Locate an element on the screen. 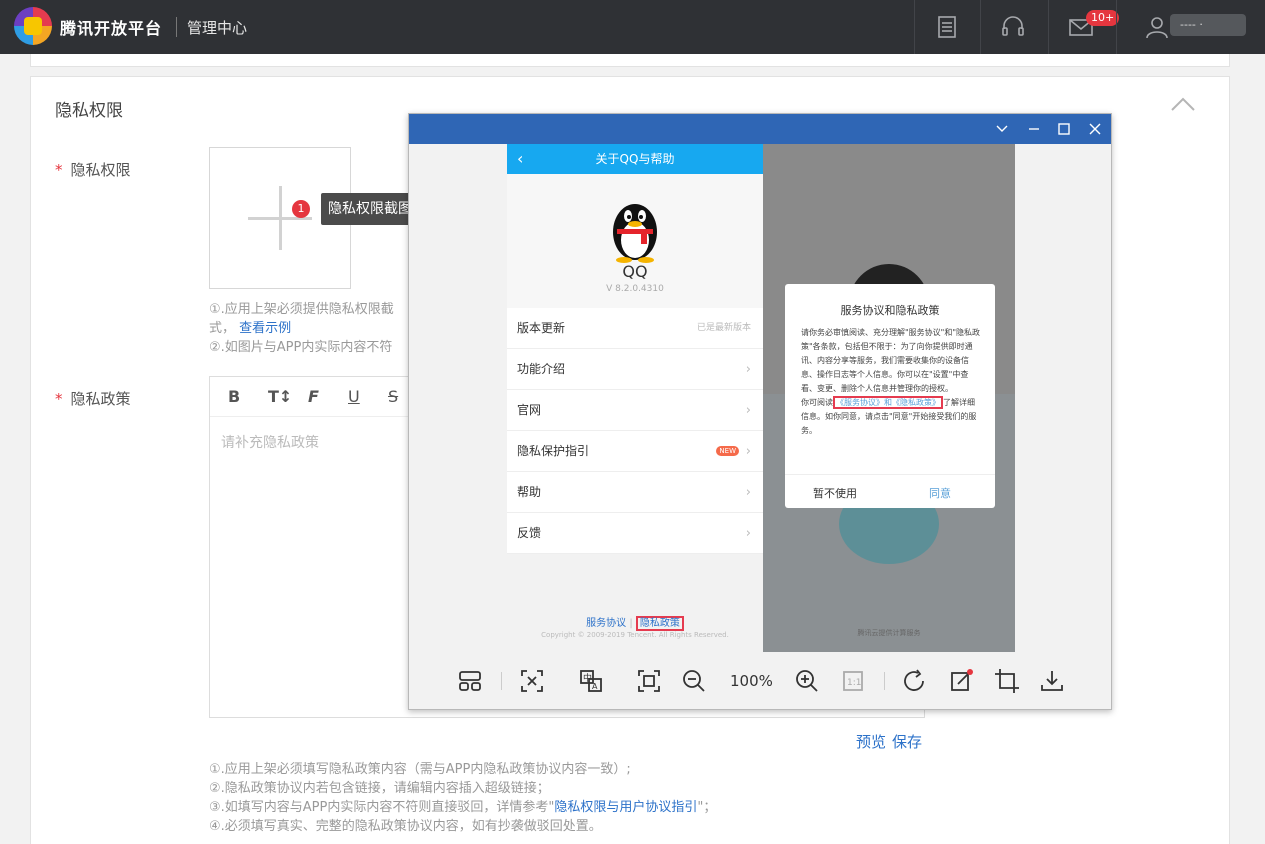 This screenshot has width=1265, height=844. agree-button: 同意 is located at coordinates (940, 493).